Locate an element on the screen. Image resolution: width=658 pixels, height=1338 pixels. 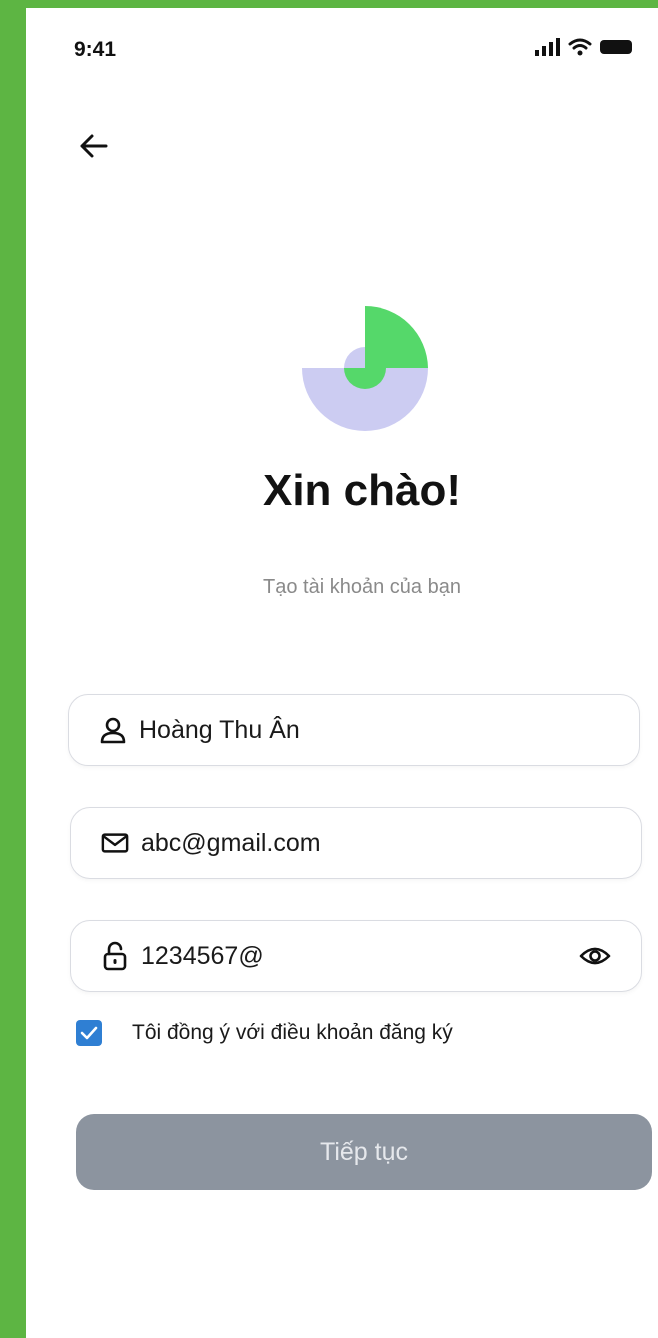
name-field: Hoàng Thu Ân is located at coordinates (354, 730).